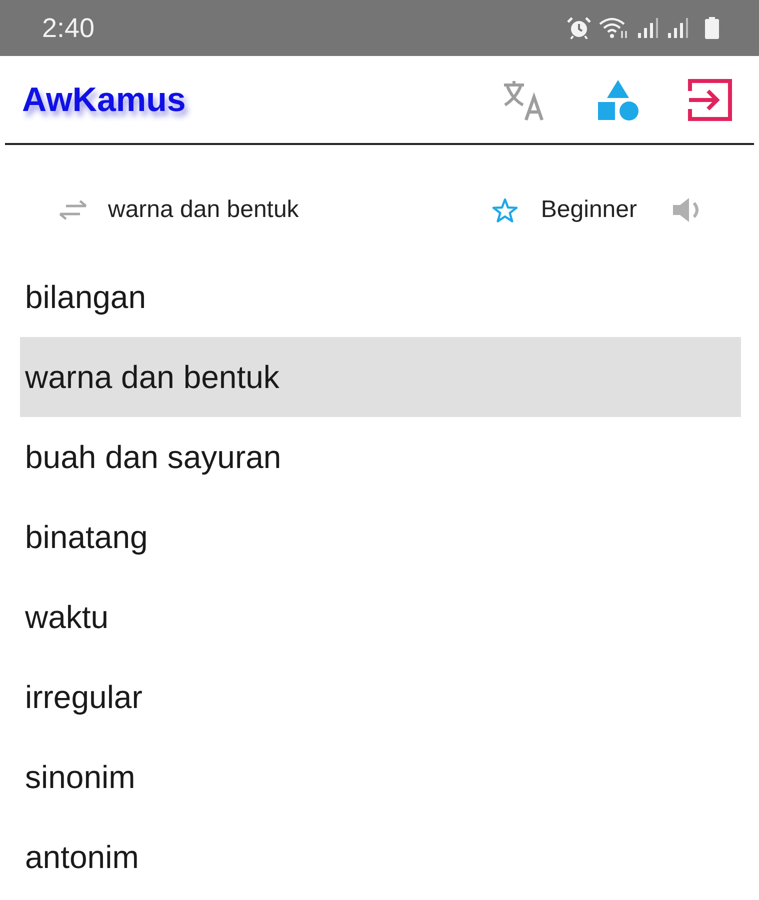 Image resolution: width=759 pixels, height=900 pixels. Describe the element at coordinates (380, 857) in the screenshot. I see `category-item: antonim` at that location.